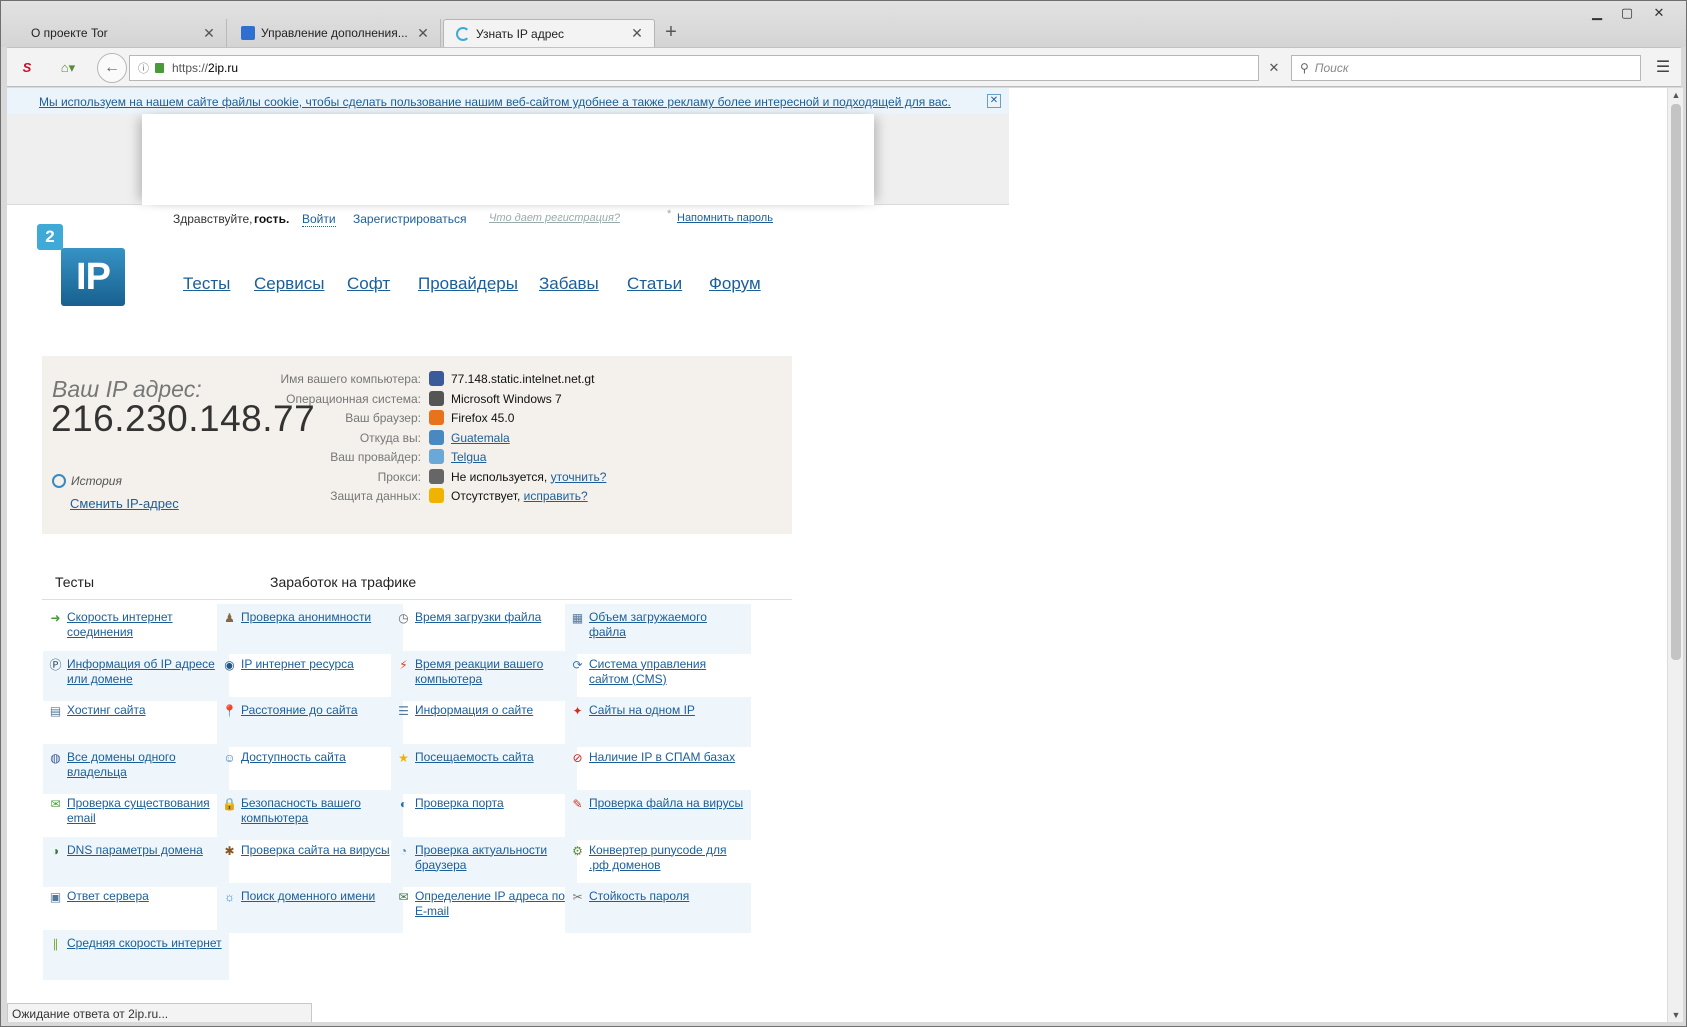 This screenshot has height=1027, width=1687. Describe the element at coordinates (1659, 13) in the screenshot. I see `close-window-button: ✕` at that location.